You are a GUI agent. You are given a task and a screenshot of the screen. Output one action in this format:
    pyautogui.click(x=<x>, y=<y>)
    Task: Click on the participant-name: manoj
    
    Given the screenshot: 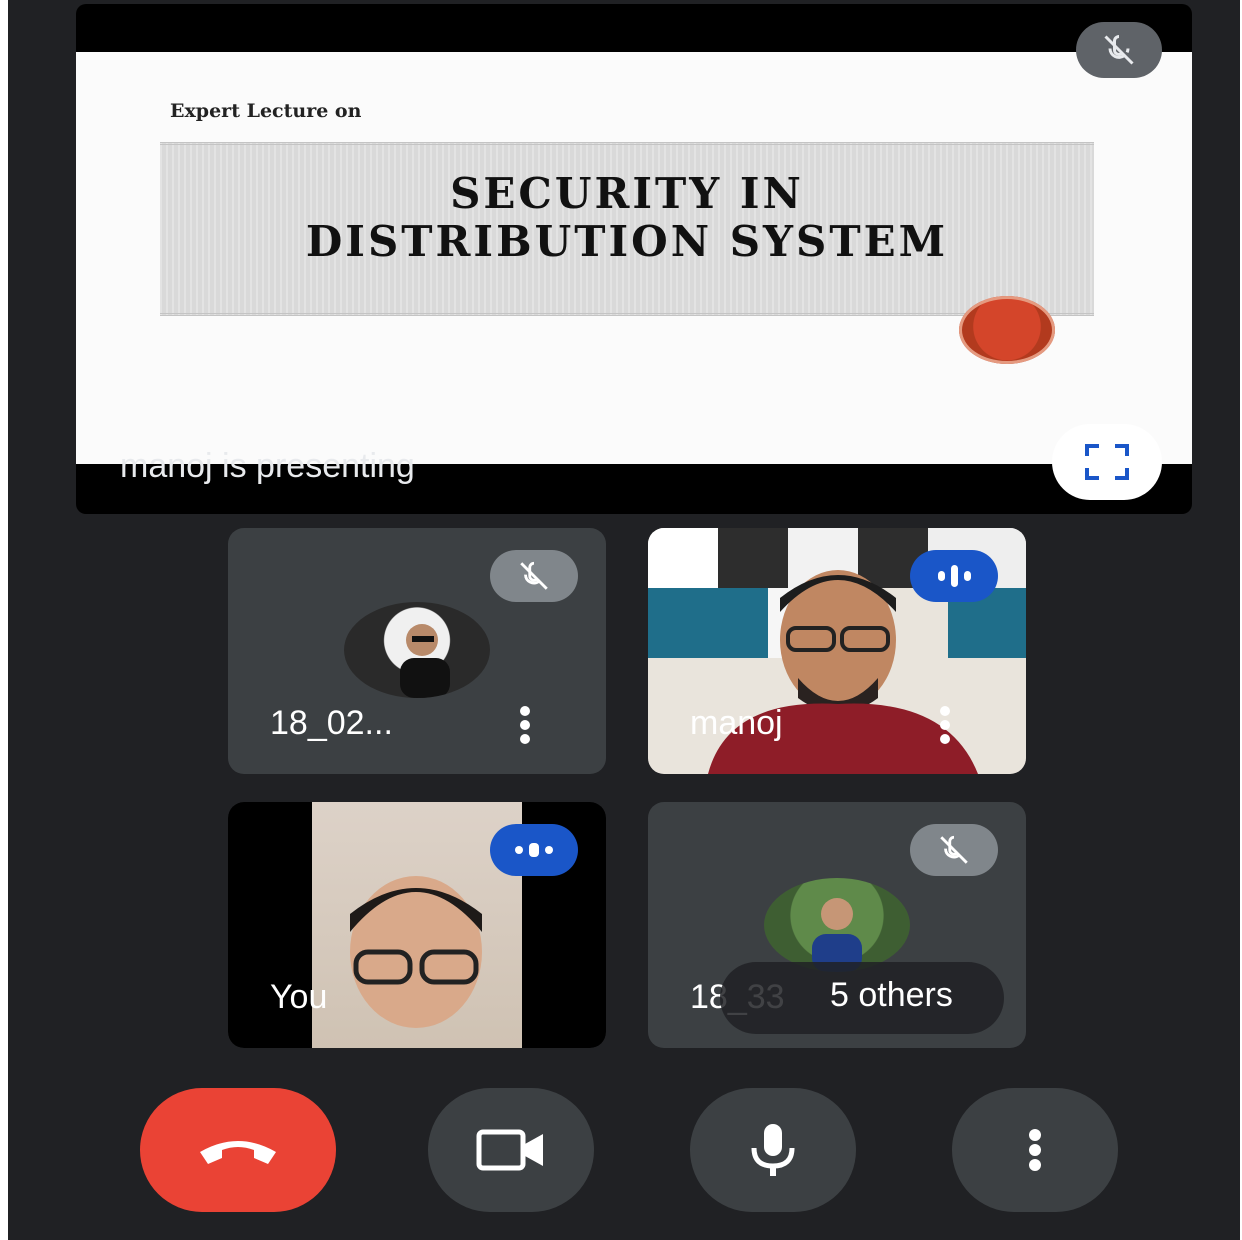 What is the action you would take?
    pyautogui.click(x=736, y=723)
    